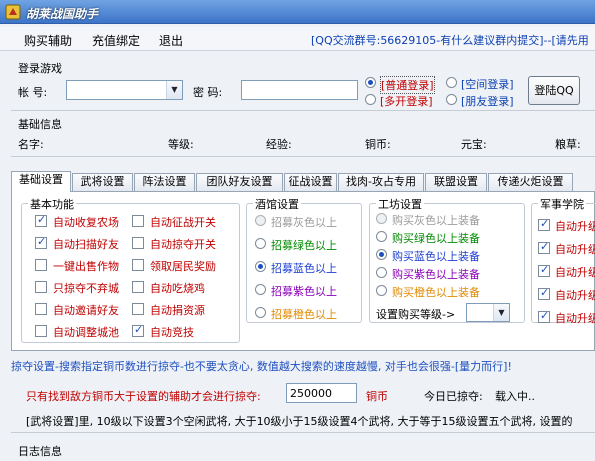 The image size is (595, 461). Describe the element at coordinates (568, 144) in the screenshot. I see `grain-label: 粮草:` at that location.